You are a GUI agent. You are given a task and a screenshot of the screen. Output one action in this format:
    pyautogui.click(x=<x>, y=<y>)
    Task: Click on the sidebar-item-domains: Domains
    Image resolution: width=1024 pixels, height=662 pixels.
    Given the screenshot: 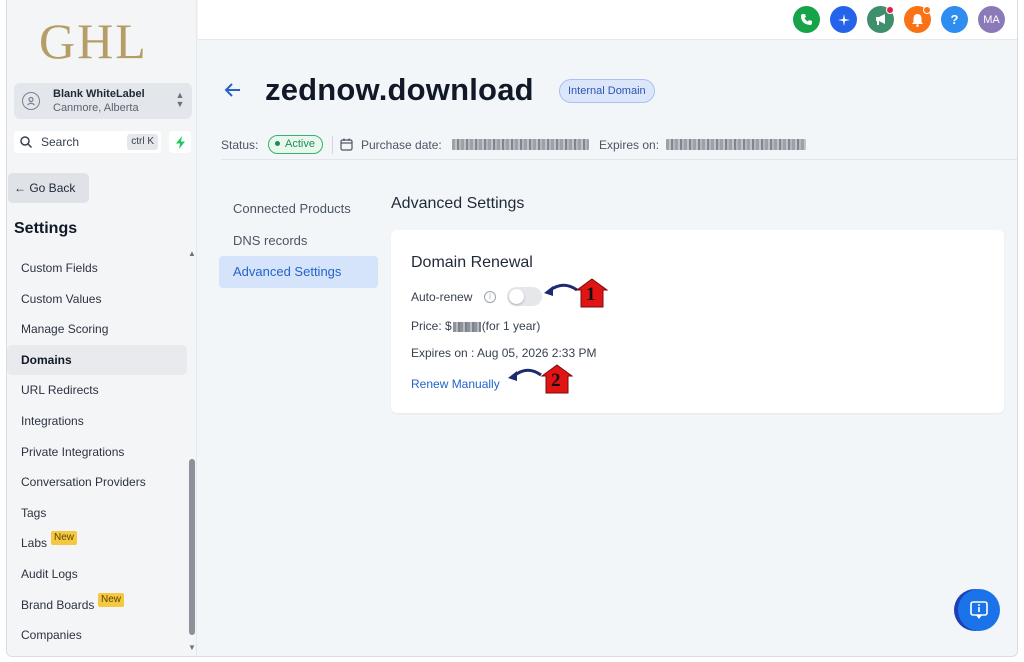 What is the action you would take?
    pyautogui.click(x=97, y=360)
    